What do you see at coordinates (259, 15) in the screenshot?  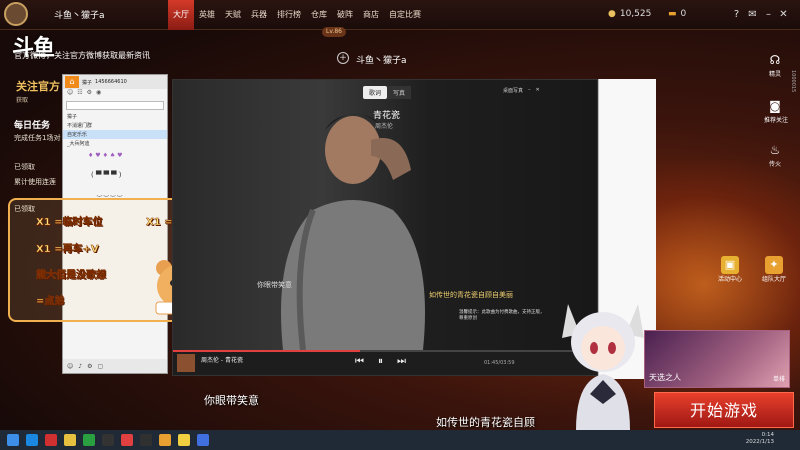 I see `nav-weapons: 兵器` at bounding box center [259, 15].